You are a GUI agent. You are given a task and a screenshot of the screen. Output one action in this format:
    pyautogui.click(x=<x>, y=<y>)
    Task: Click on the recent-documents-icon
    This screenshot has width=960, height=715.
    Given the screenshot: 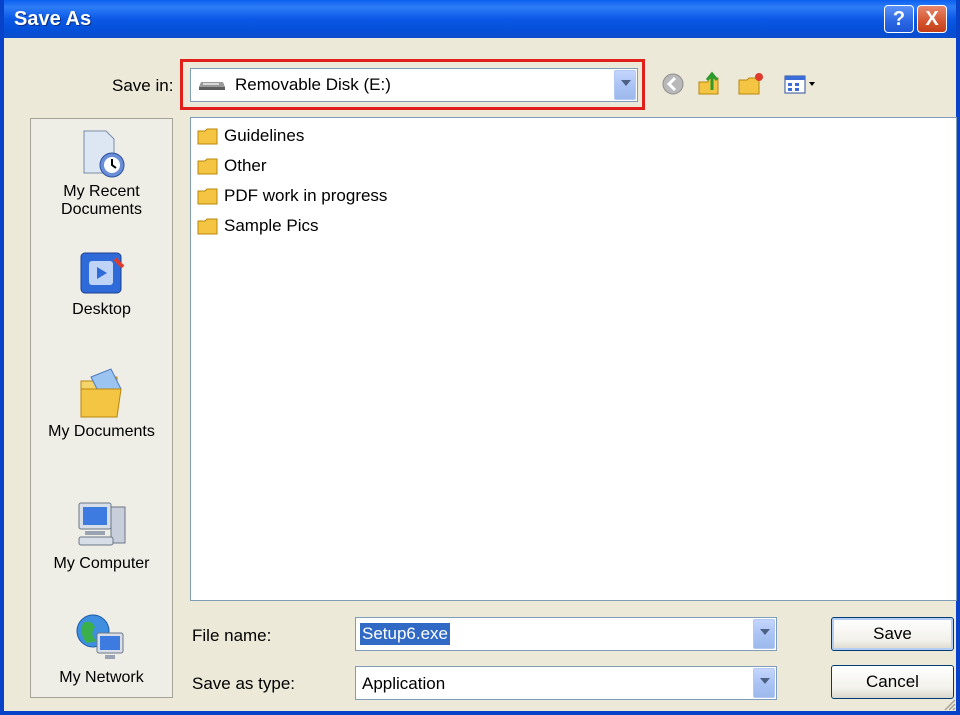 What is the action you would take?
    pyautogui.click(x=103, y=154)
    